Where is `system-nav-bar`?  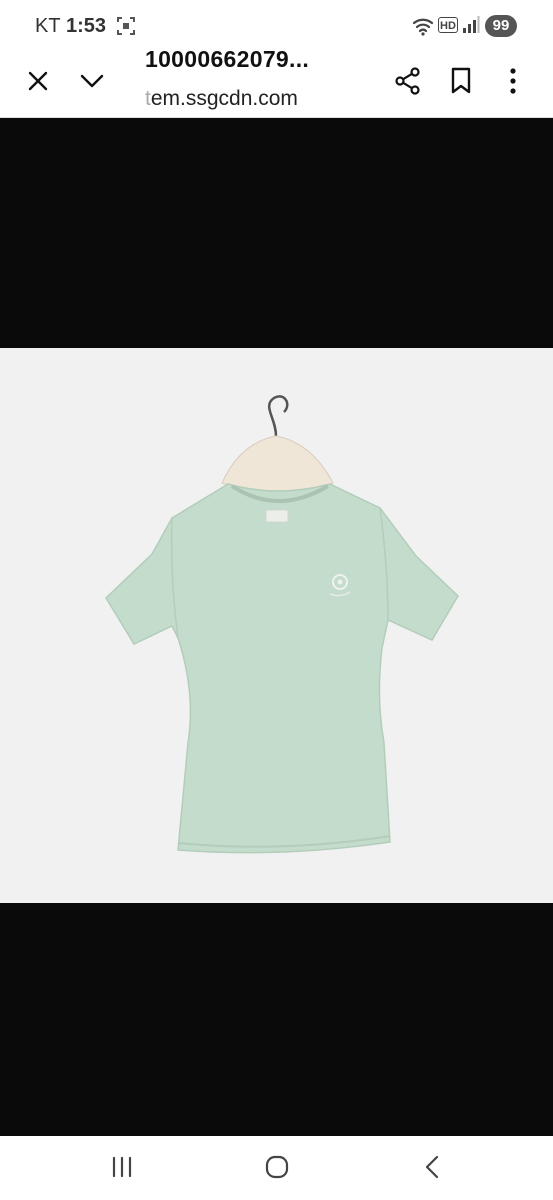 system-nav-bar is located at coordinates (276, 1168).